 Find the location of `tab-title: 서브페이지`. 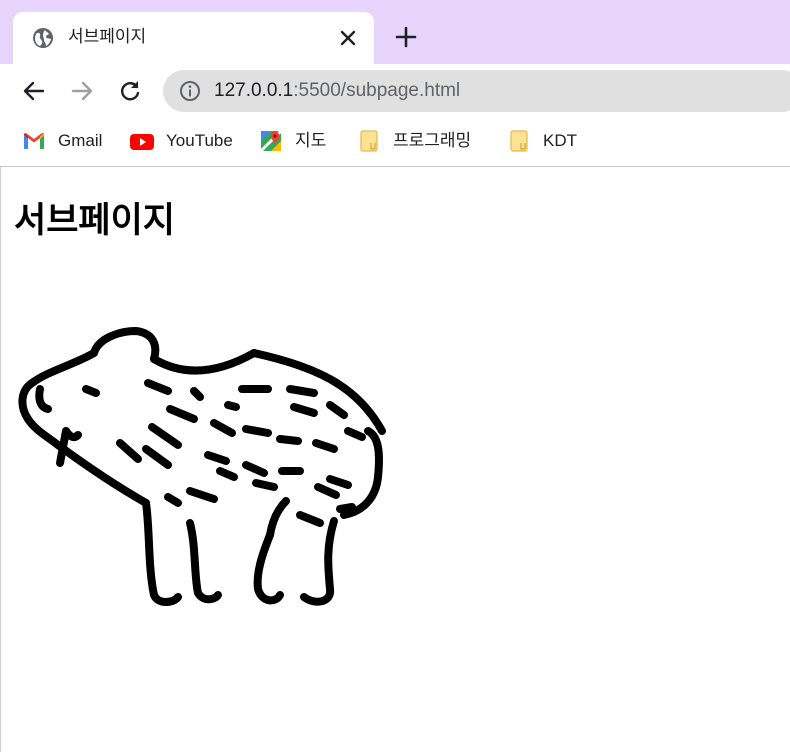

tab-title: 서브페이지 is located at coordinates (107, 37).